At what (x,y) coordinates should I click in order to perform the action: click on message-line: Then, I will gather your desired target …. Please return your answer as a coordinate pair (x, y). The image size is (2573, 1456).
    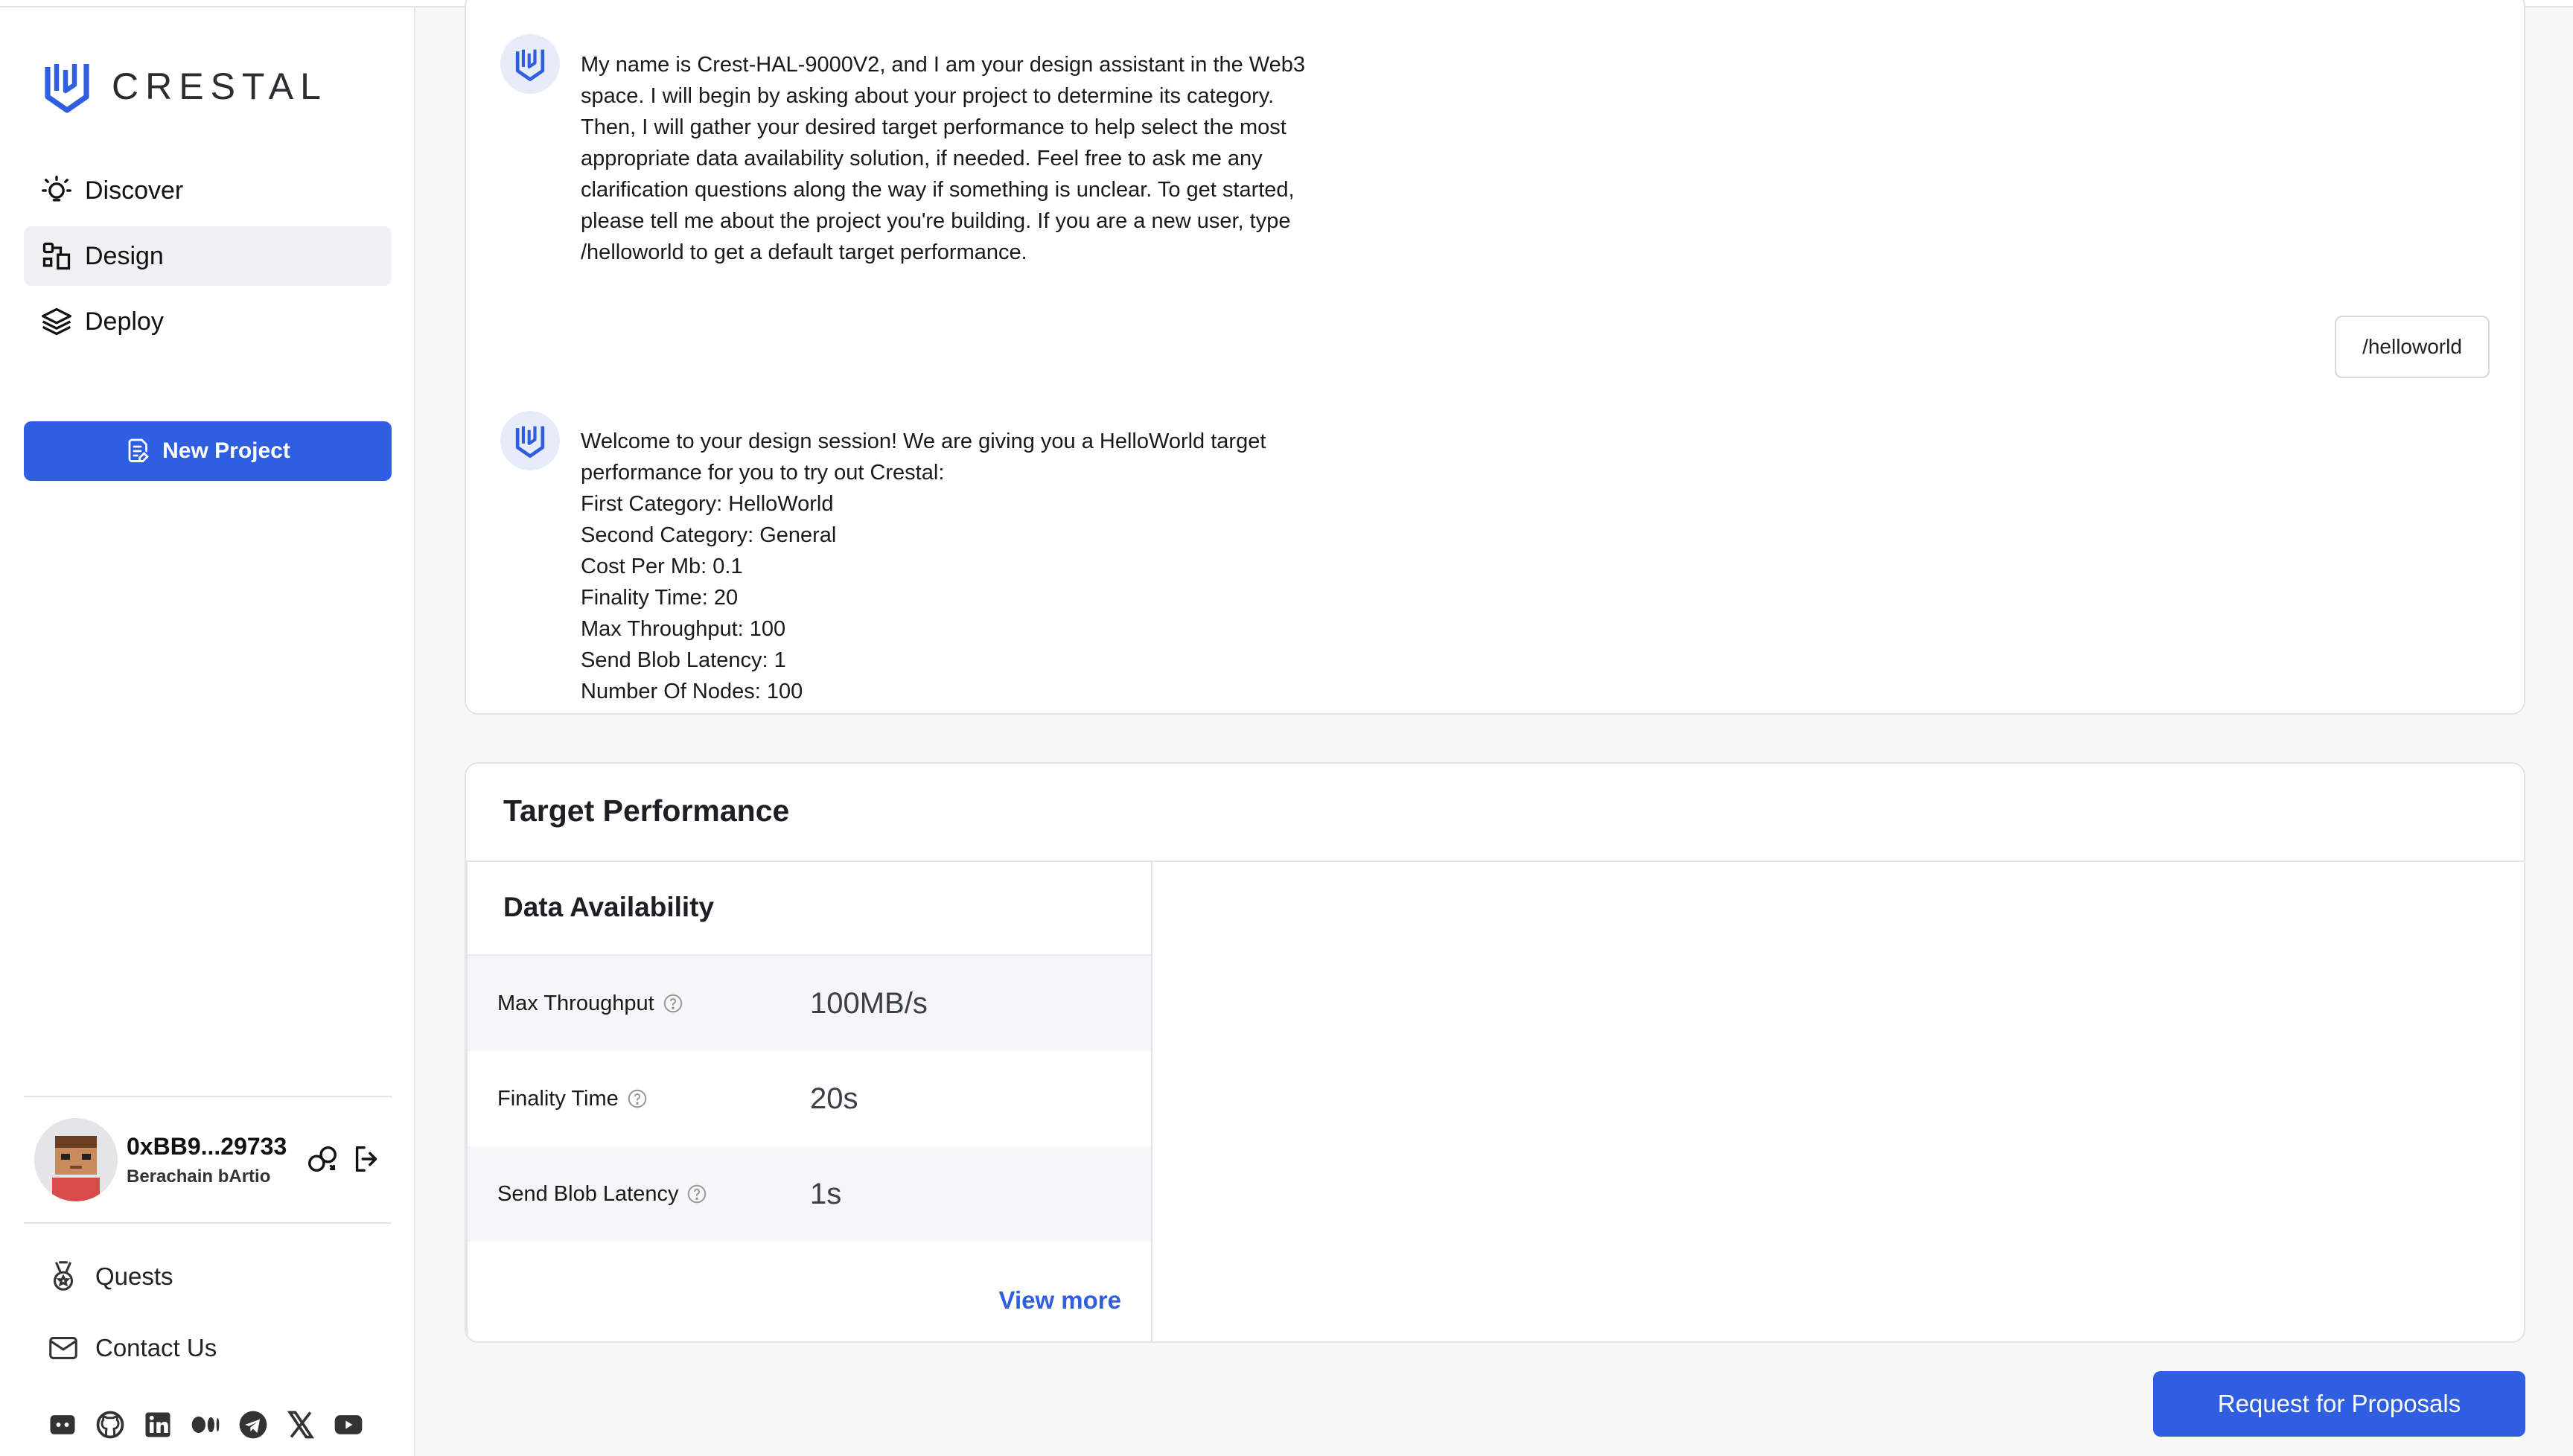
    Looking at the image, I should click on (933, 127).